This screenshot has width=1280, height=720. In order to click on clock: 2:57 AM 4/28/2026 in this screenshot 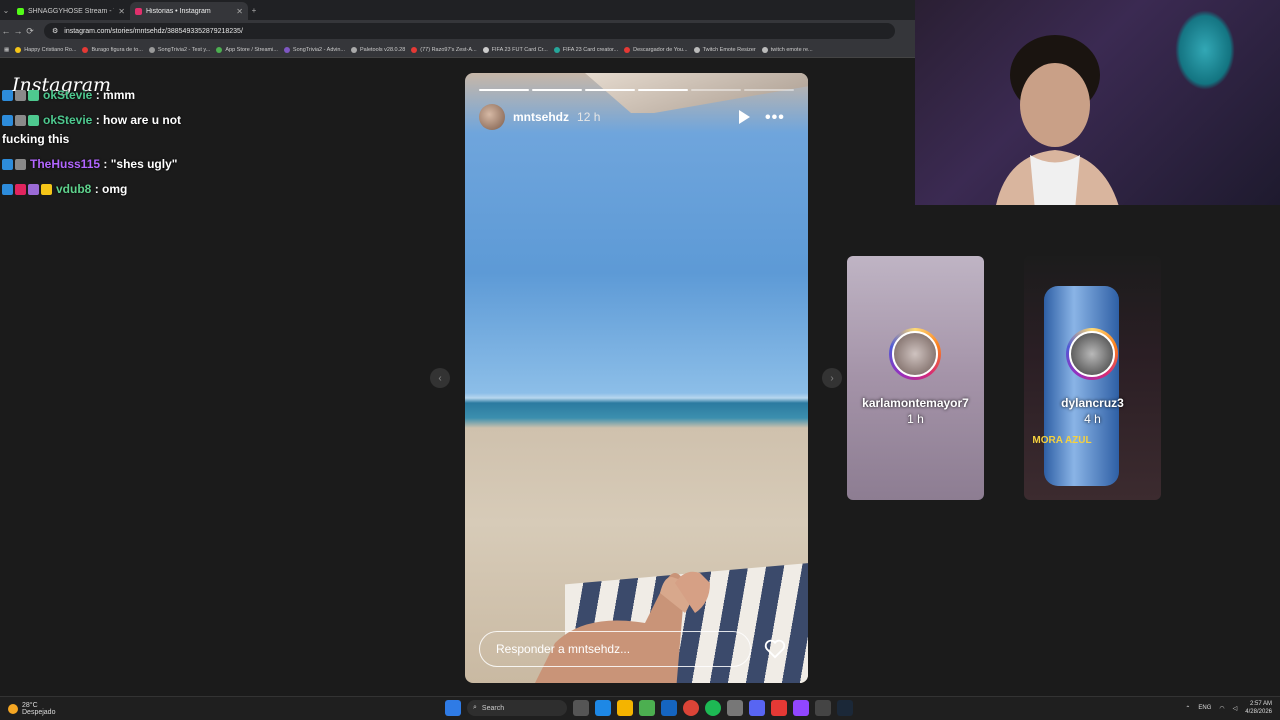, I will do `click(1258, 708)`.